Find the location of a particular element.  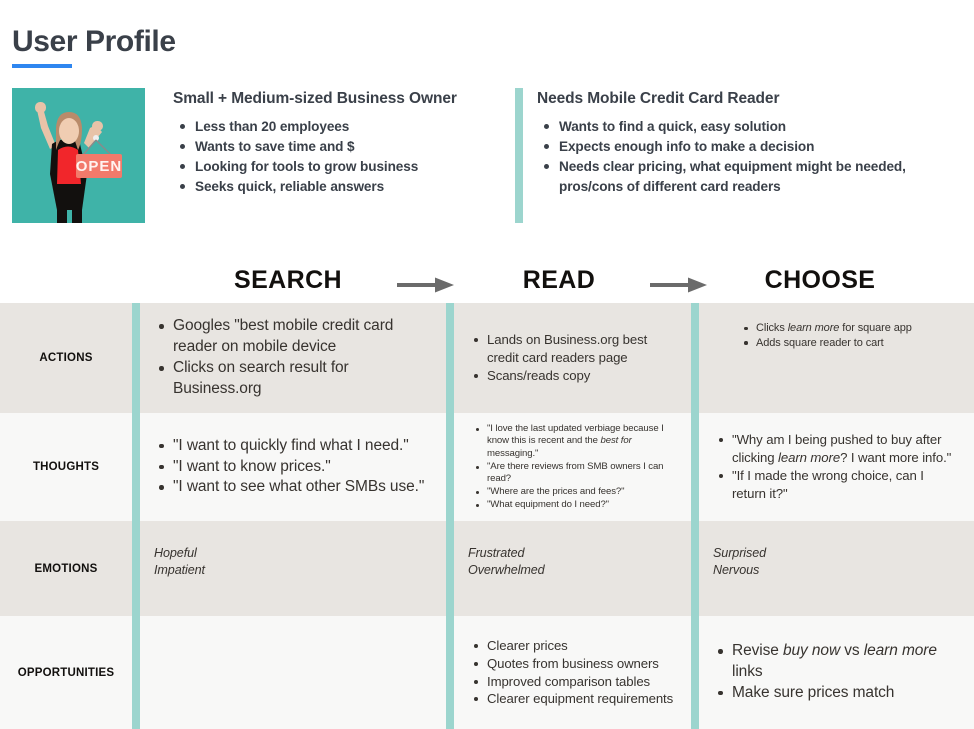

persona-column-divider is located at coordinates (519, 155).